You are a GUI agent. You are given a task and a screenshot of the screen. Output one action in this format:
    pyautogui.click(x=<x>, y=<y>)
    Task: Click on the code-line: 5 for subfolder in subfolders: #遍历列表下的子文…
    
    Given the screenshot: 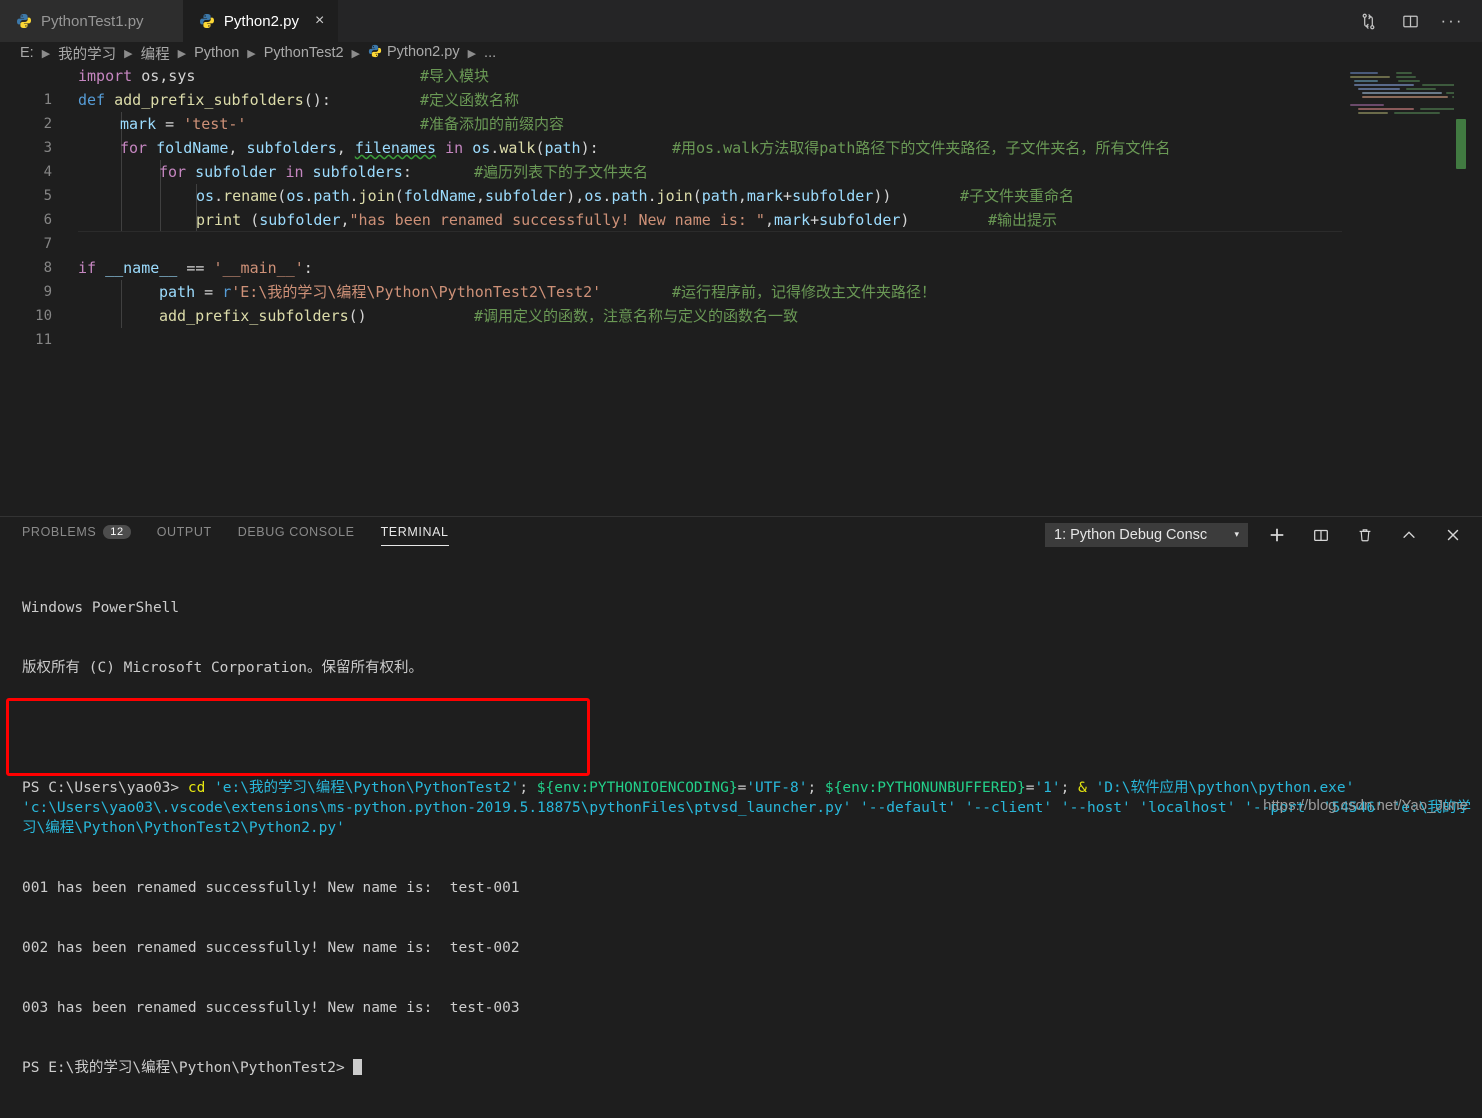 What is the action you would take?
    pyautogui.click(x=741, y=182)
    